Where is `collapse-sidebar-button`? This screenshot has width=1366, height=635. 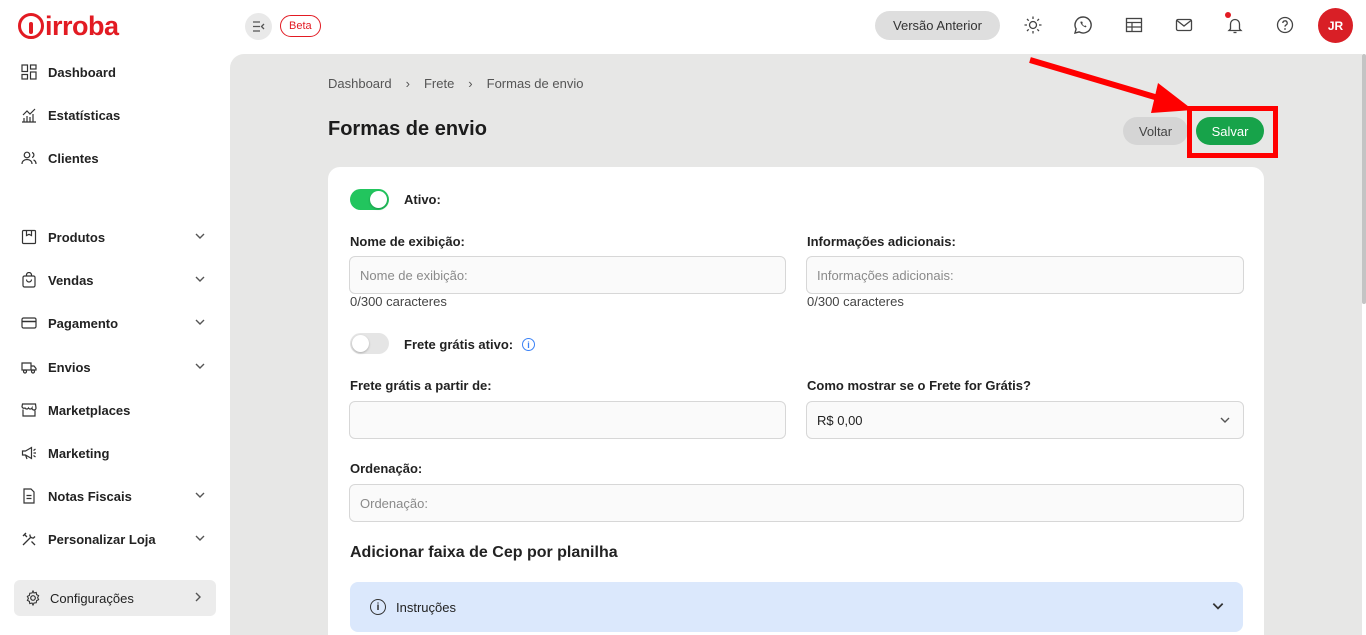
collapse-sidebar-button is located at coordinates (258, 26).